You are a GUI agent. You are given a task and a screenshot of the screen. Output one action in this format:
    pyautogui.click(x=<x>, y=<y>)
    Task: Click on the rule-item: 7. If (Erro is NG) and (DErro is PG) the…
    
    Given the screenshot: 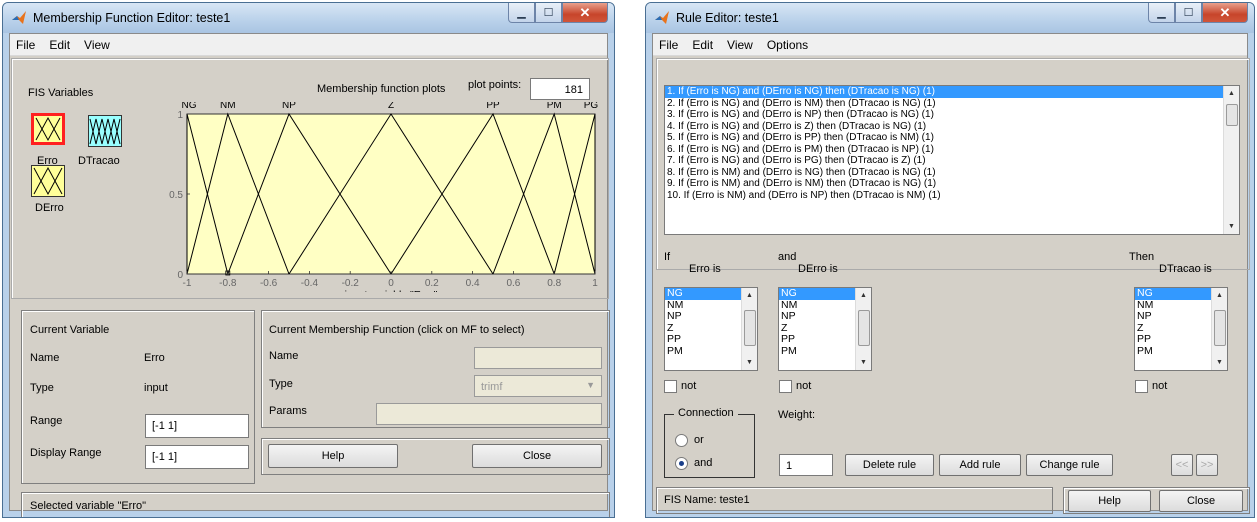 What is the action you would take?
    pyautogui.click(x=944, y=161)
    